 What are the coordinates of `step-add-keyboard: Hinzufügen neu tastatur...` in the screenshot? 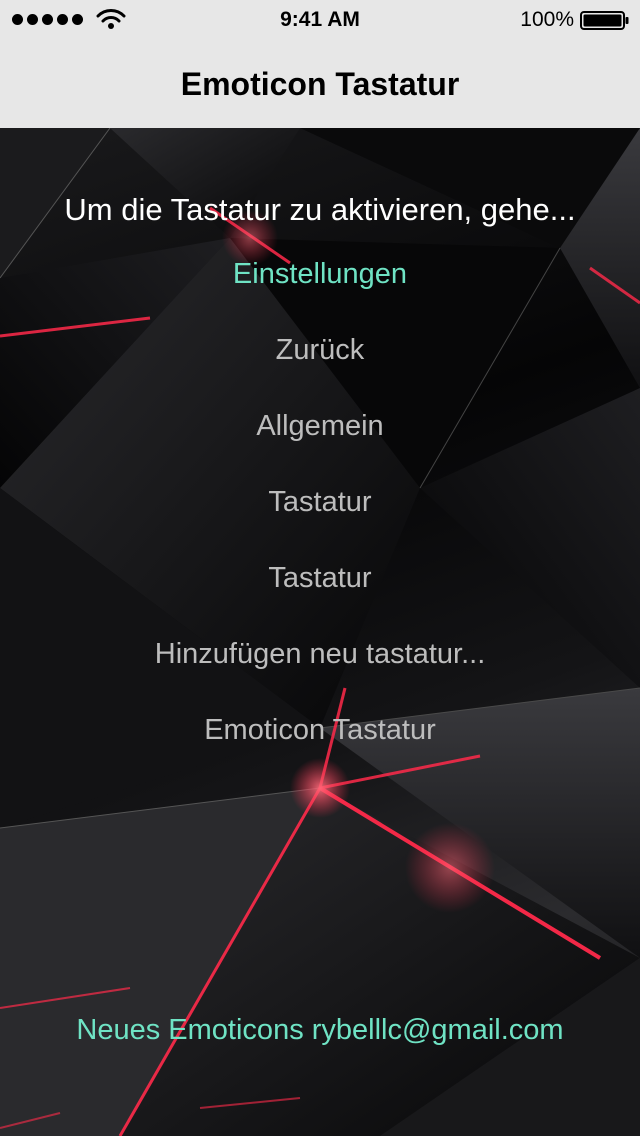 It's located at (320, 654).